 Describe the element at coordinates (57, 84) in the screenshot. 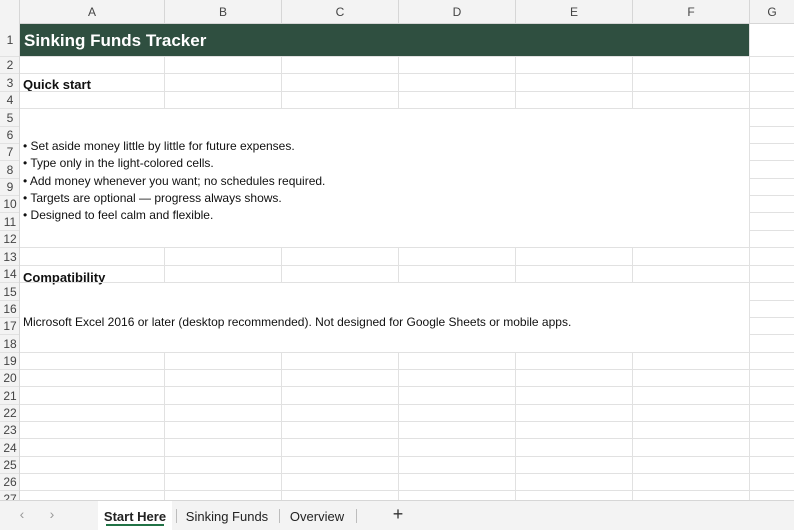

I see `quick-start-heading: Quick start` at that location.